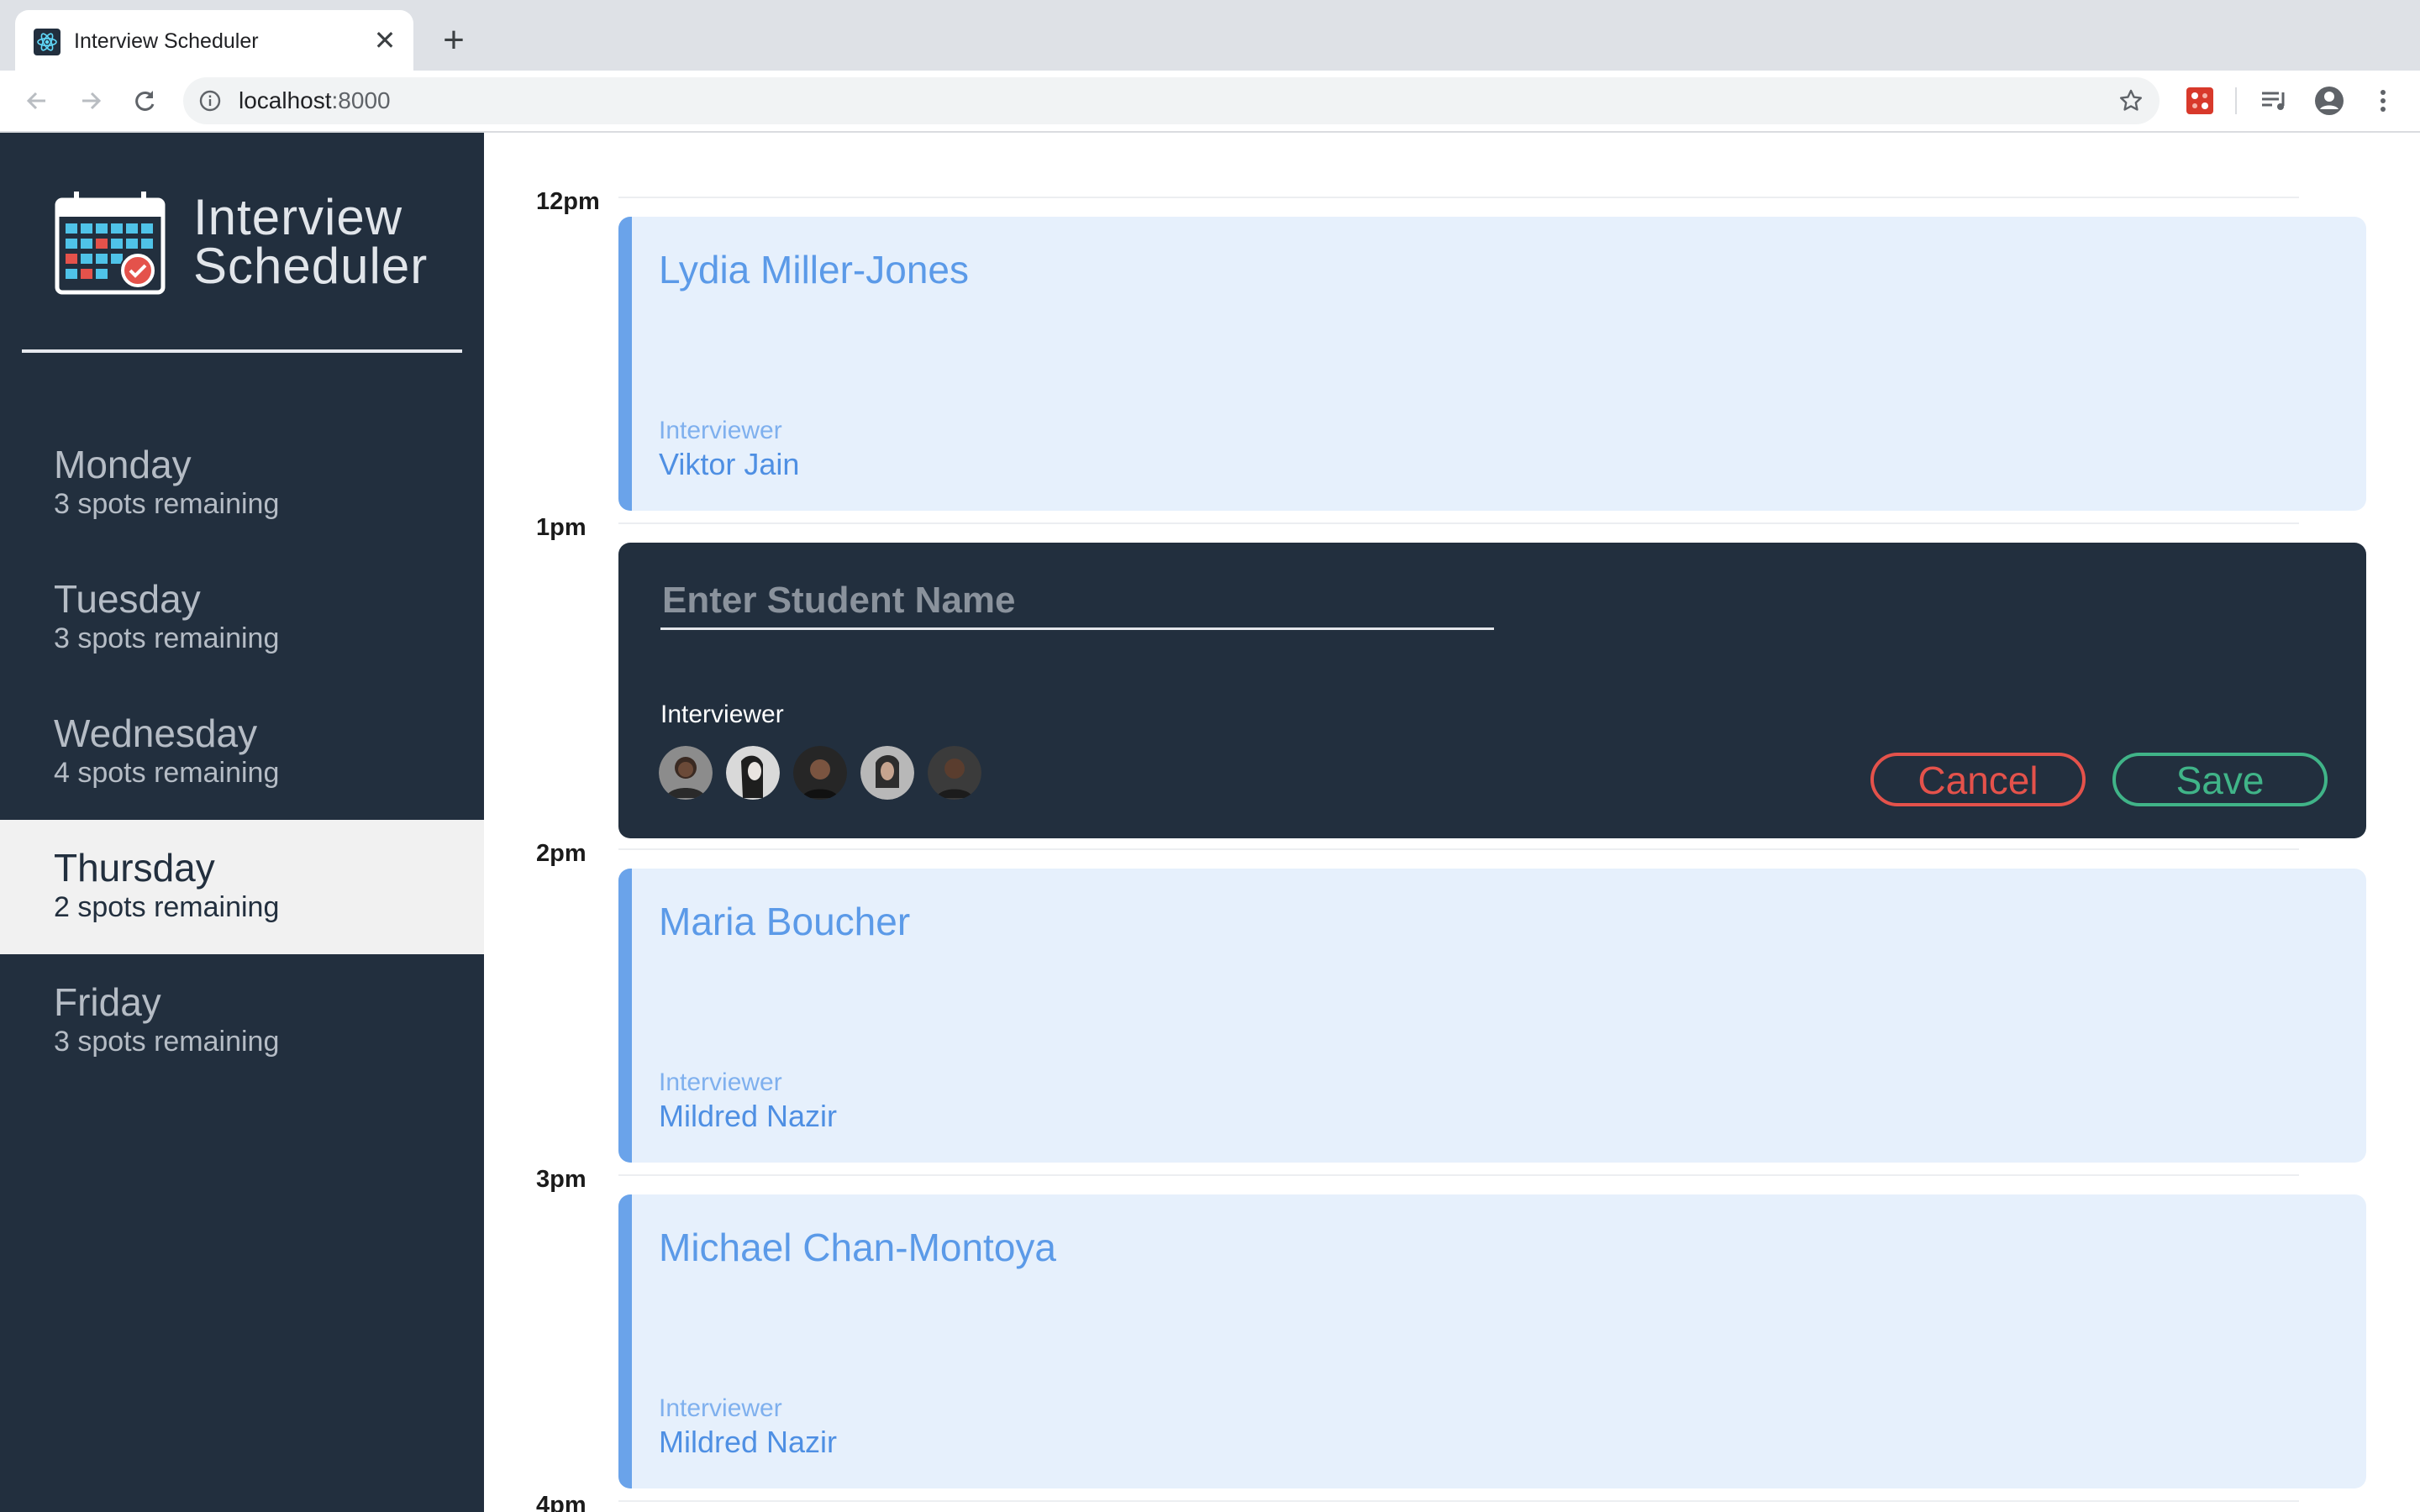 This screenshot has width=2420, height=1512. I want to click on app-logo-text: Interview Scheduler, so click(311, 241).